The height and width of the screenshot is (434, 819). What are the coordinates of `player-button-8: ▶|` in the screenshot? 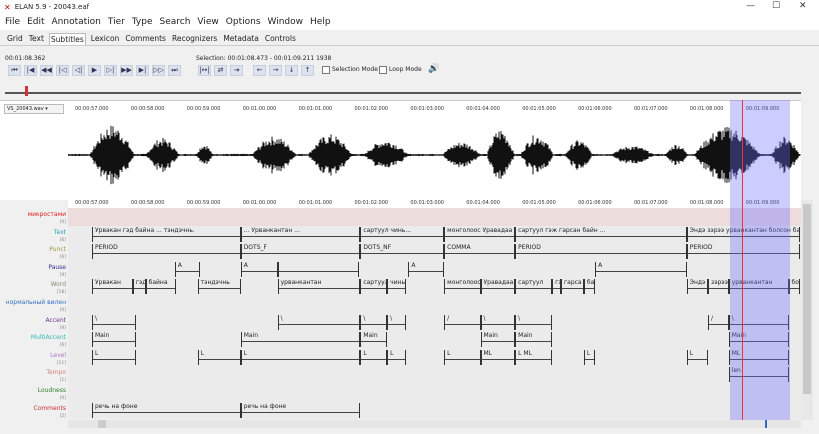 It's located at (142, 70).